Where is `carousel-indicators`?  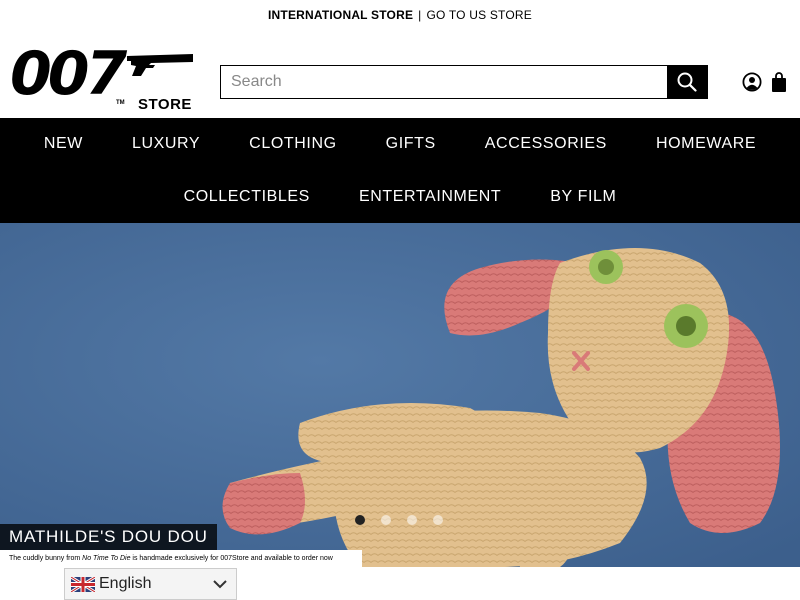 carousel-indicators is located at coordinates (399, 520).